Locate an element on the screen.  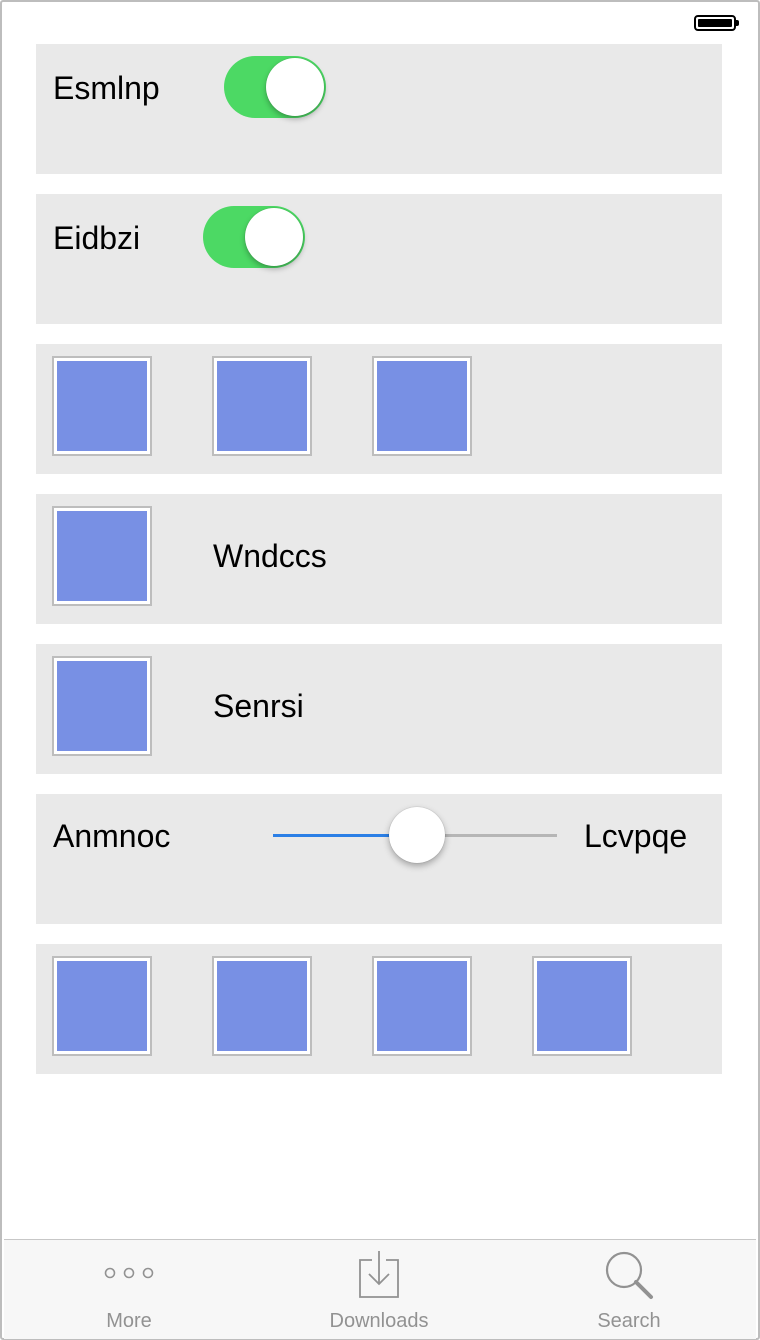
slider is located at coordinates (415, 835).